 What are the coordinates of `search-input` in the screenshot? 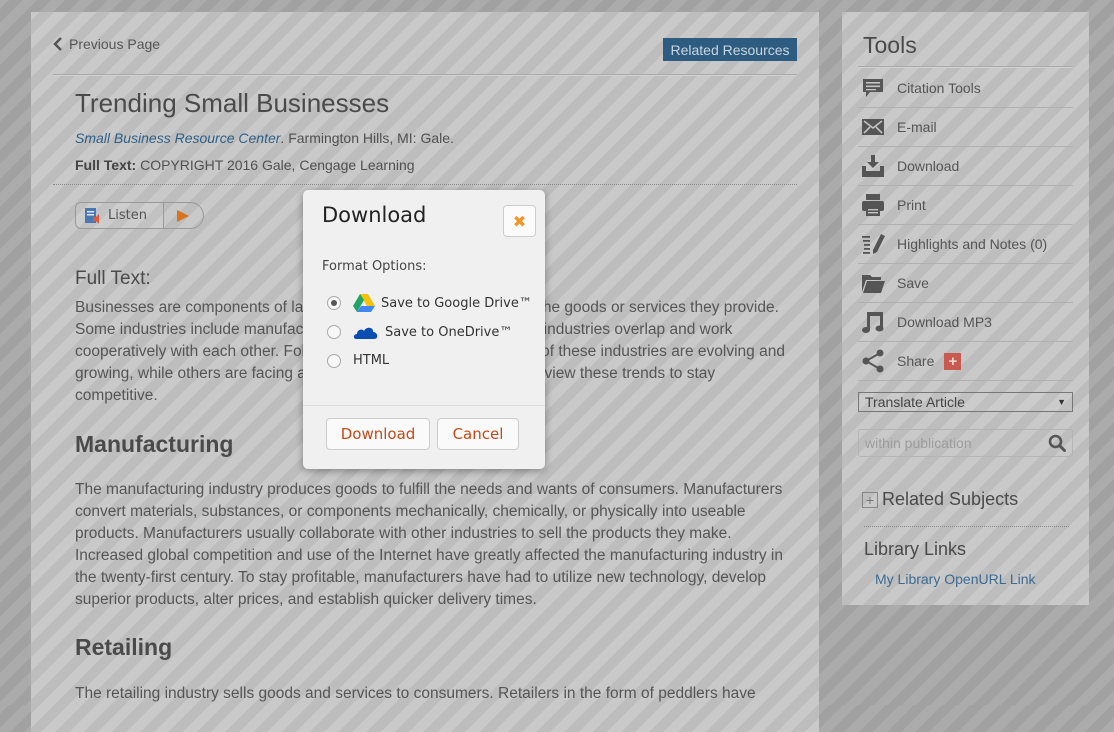 It's located at (950, 443).